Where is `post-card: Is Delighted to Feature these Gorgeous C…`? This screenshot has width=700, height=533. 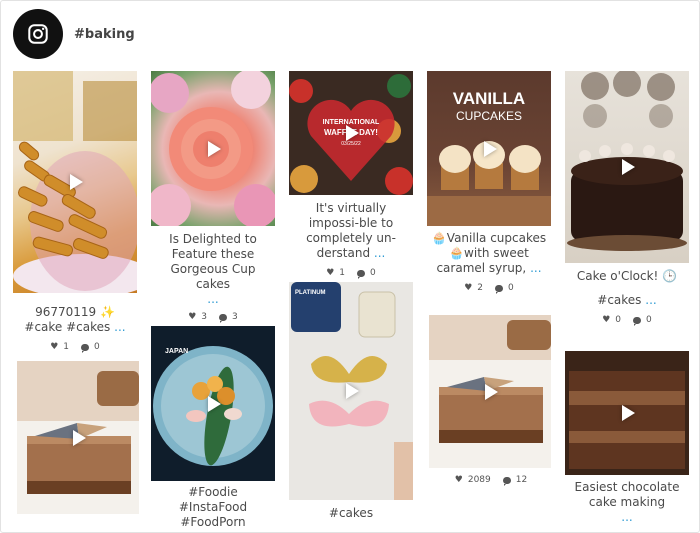
post-card: Is Delighted to Feature these Gorgeous C… is located at coordinates (213, 197).